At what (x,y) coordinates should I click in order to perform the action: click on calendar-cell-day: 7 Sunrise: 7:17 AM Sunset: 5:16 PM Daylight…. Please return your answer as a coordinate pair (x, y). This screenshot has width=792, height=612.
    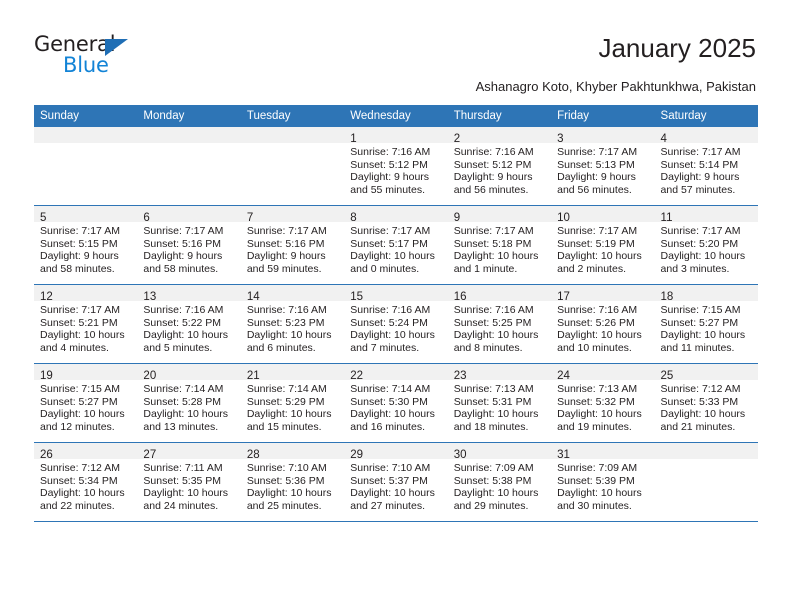
    Looking at the image, I should click on (292, 245).